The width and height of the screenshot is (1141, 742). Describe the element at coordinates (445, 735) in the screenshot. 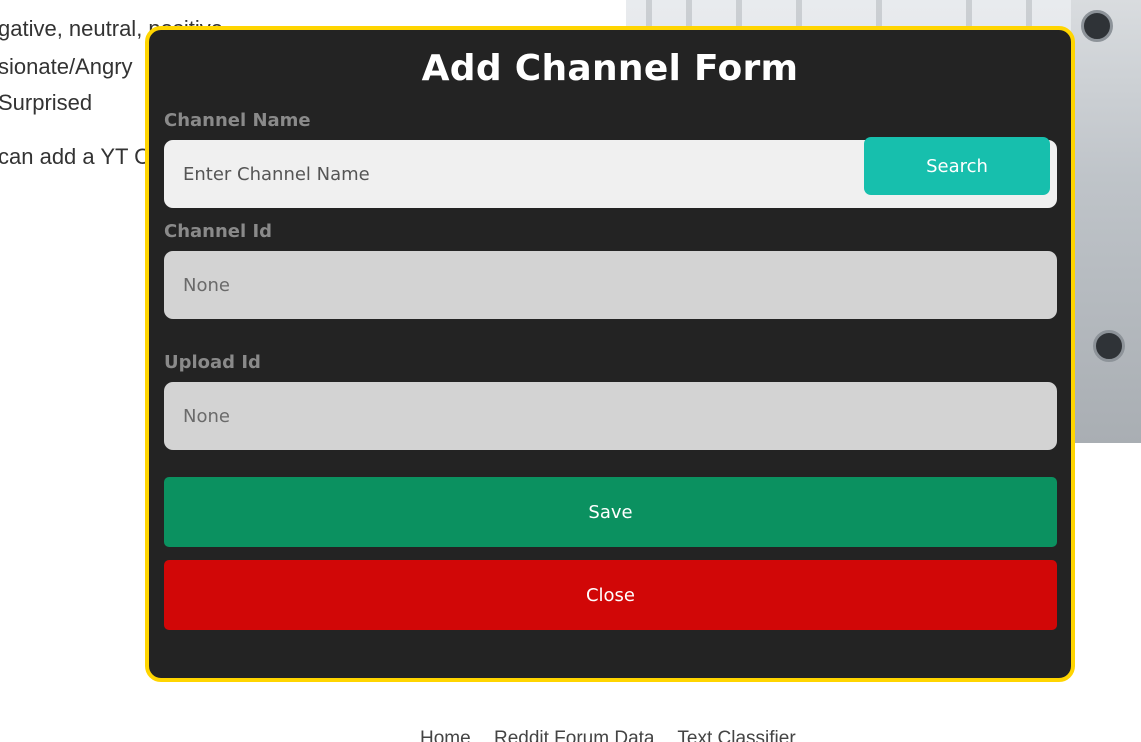

I see `footer-link-home: Home` at that location.